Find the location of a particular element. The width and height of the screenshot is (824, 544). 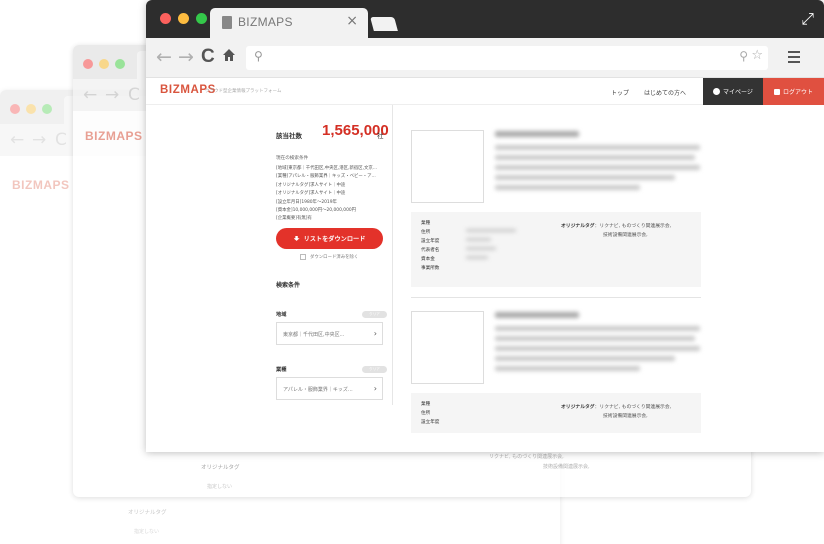

field-label: 業種 is located at coordinates (426, 223).